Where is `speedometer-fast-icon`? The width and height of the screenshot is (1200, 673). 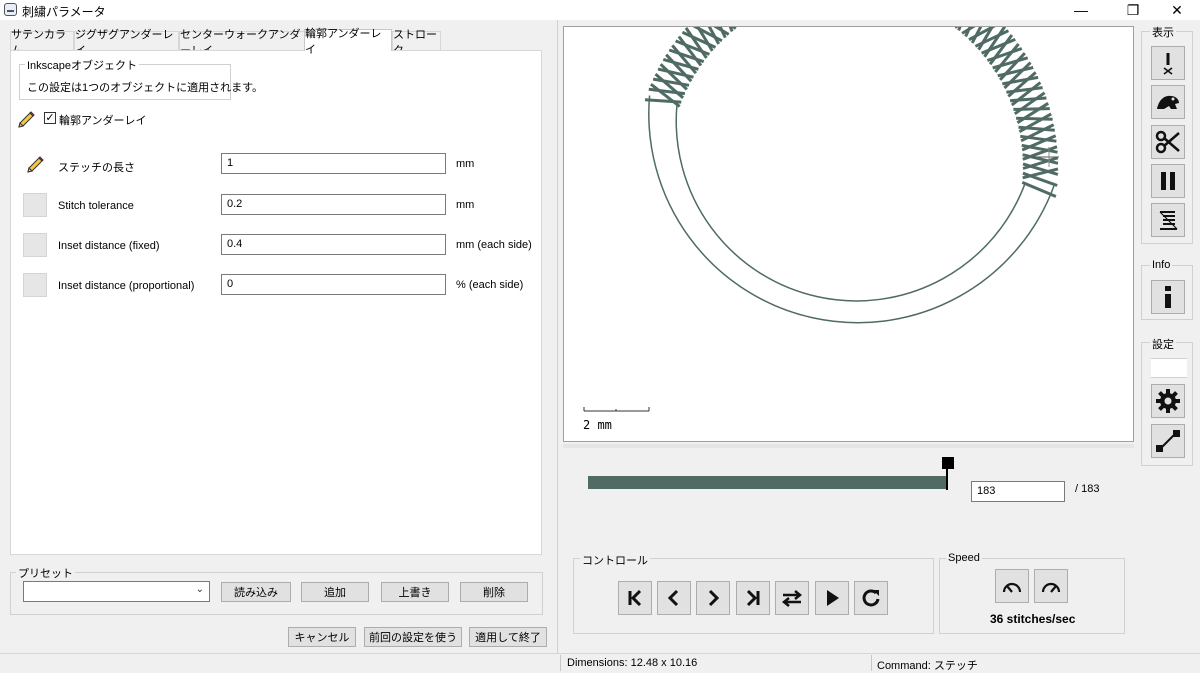
speedometer-fast-icon is located at coordinates (1051, 587).